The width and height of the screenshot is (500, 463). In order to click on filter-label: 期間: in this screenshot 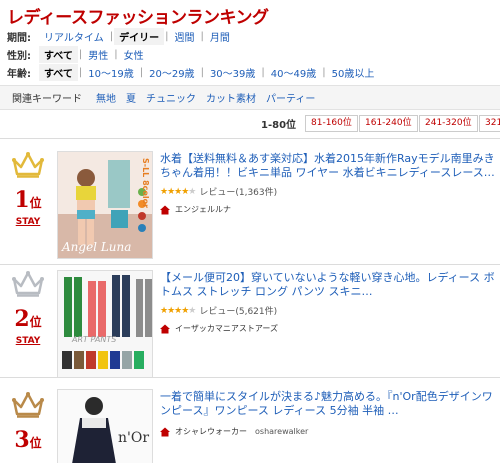, I will do `click(19, 38)`.